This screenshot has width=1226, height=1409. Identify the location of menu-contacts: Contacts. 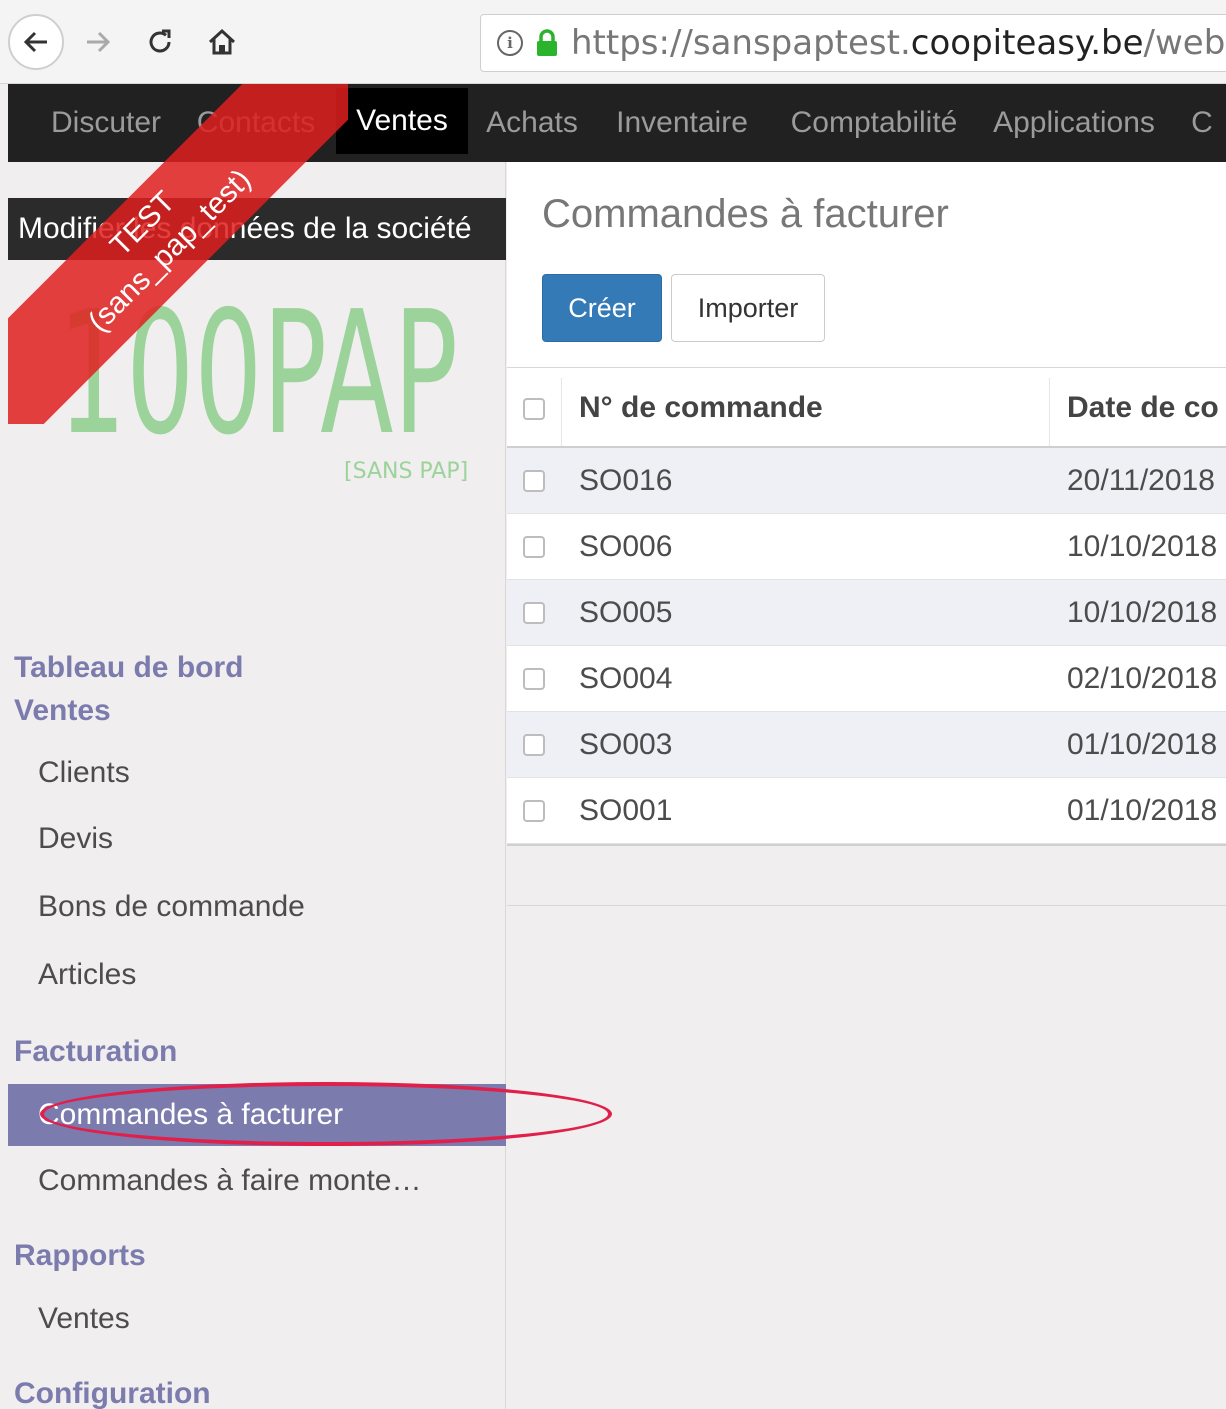
(256, 123).